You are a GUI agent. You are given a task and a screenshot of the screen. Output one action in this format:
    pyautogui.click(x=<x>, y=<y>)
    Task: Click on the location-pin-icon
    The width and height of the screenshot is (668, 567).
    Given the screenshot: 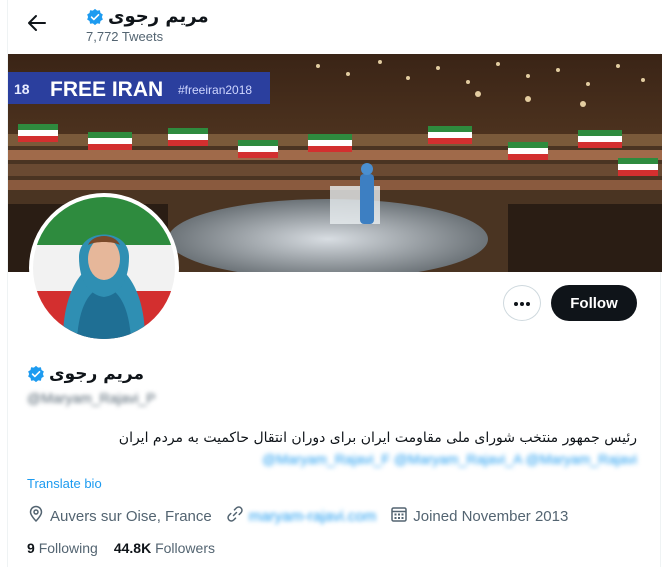 What is the action you would take?
    pyautogui.click(x=36, y=516)
    